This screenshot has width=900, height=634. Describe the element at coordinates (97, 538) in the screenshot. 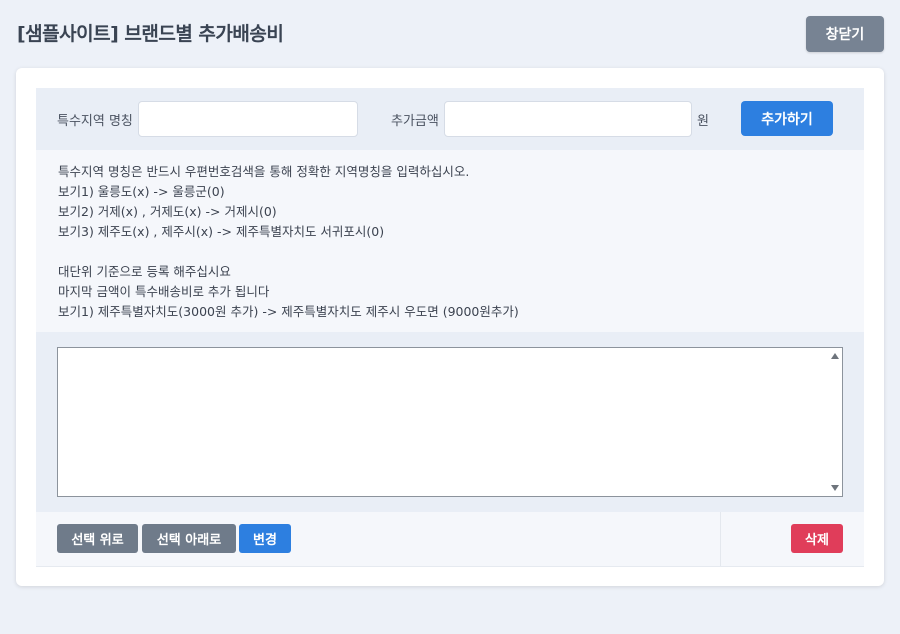

I see `move-up-button: 선택 위로` at that location.